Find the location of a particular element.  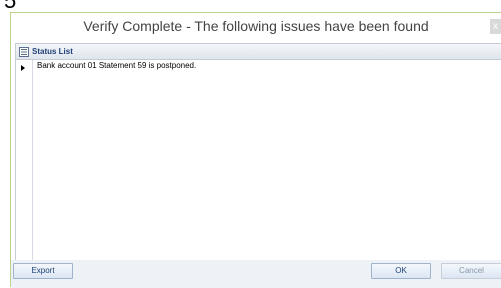

current-row-arrow-icon is located at coordinates (23, 68).